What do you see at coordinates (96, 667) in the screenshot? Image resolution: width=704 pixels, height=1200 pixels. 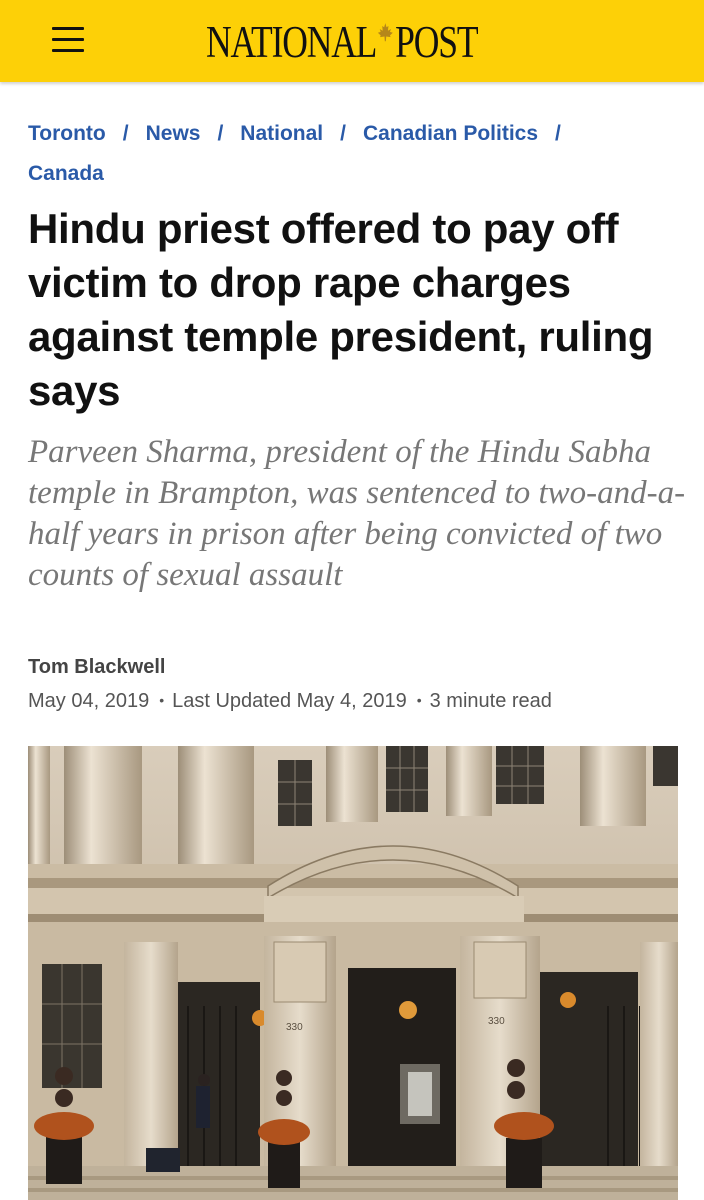 I see `author-name: Tom Blackwell` at bounding box center [96, 667].